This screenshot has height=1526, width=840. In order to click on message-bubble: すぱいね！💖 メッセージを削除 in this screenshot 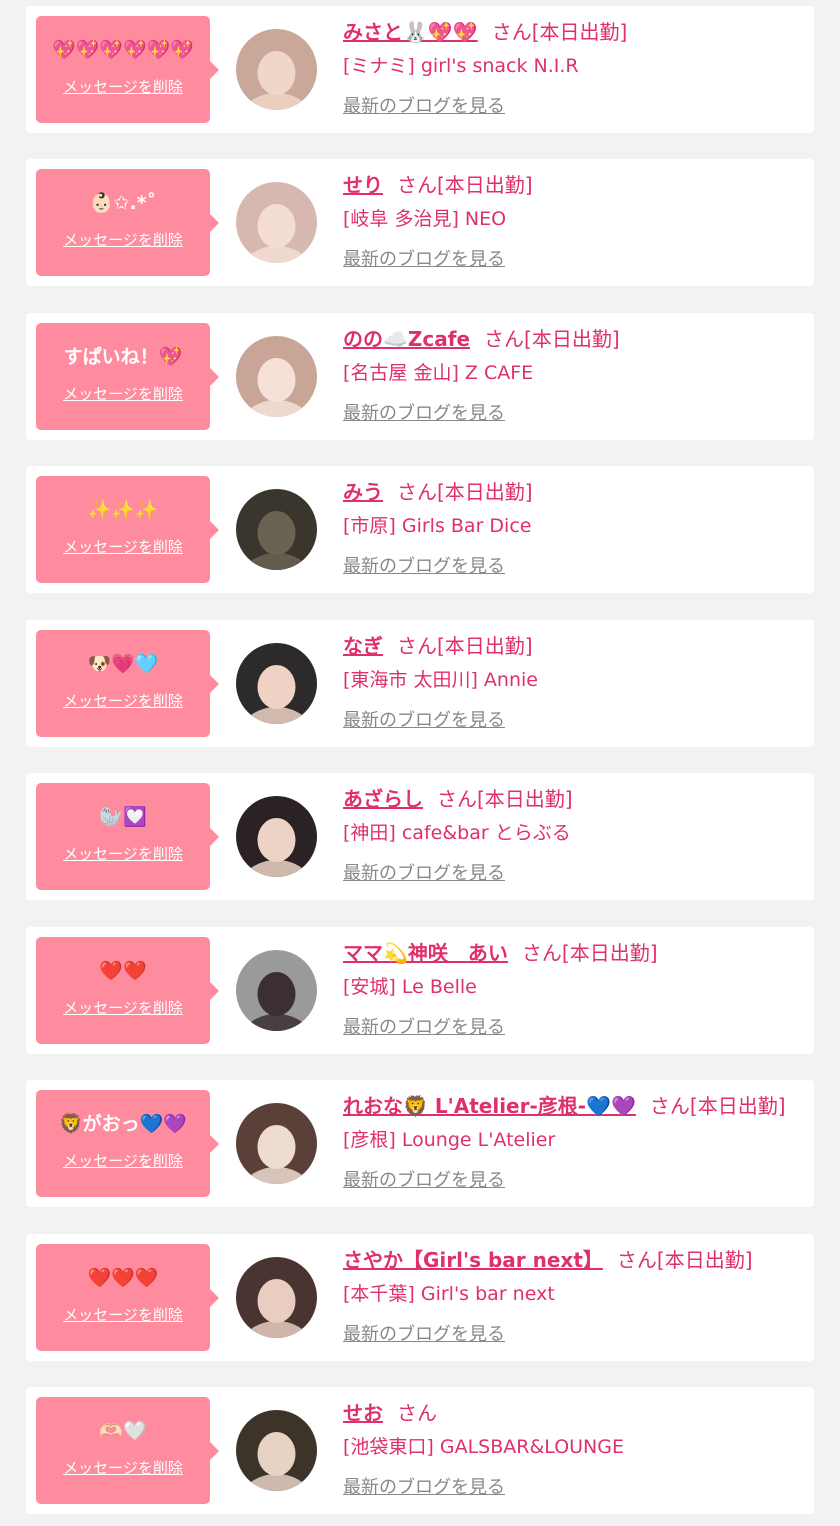, I will do `click(127, 376)`.